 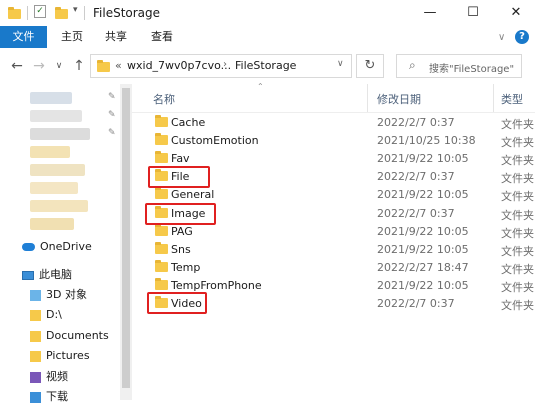 I want to click on nav-videos: 视频, so click(x=49, y=377).